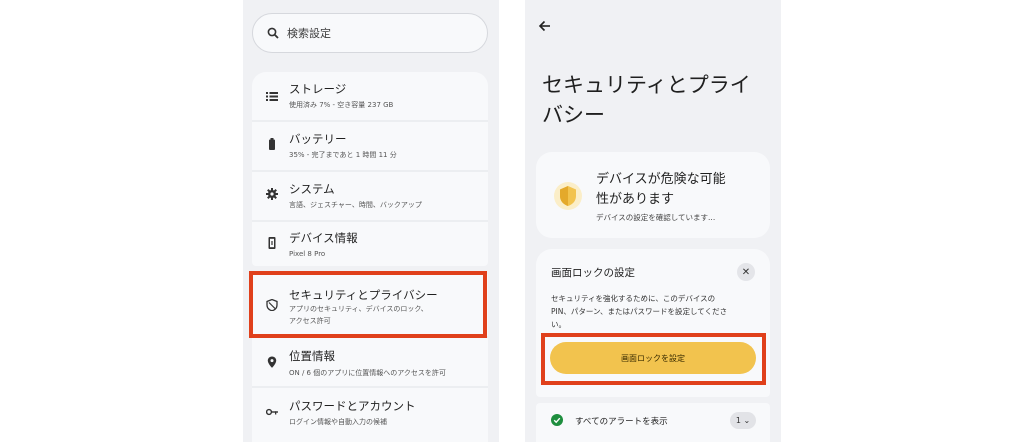 This screenshot has width=1024, height=442. I want to click on show-all-alerts-label: すべてのアラートを表示, so click(621, 422).